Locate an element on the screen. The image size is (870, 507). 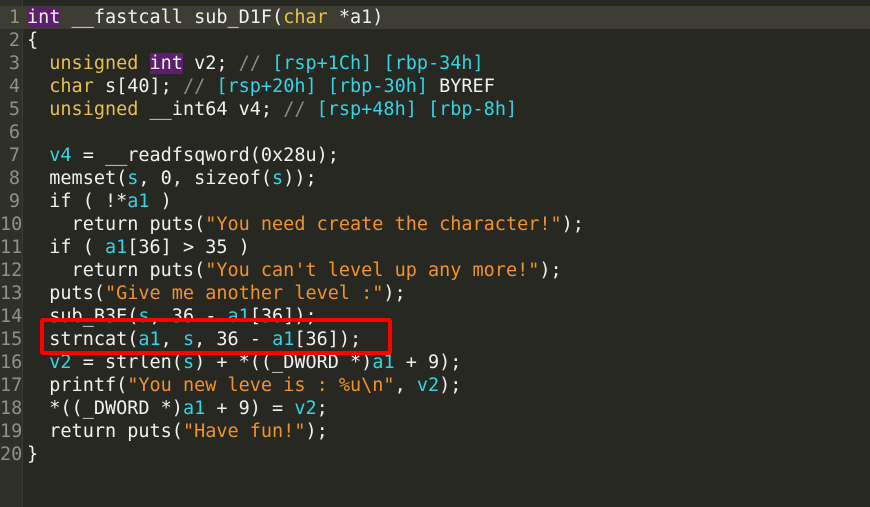
code-text: puts("Give me another level :"); is located at coordinates (216, 293).